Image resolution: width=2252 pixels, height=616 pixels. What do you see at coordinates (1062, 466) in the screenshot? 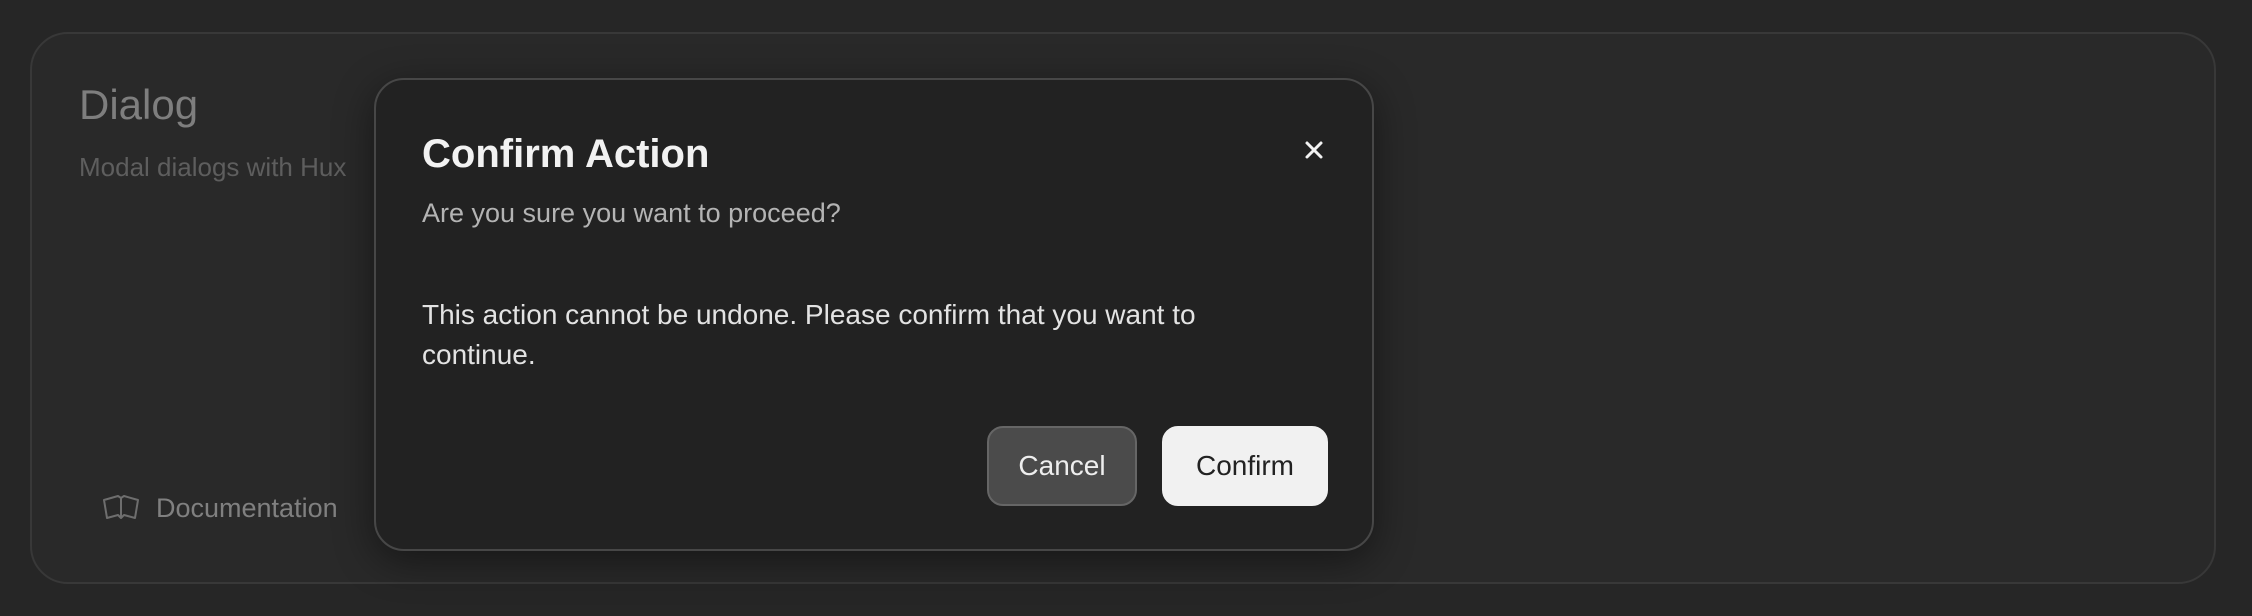
I see `cancel-button: Cancel` at bounding box center [1062, 466].